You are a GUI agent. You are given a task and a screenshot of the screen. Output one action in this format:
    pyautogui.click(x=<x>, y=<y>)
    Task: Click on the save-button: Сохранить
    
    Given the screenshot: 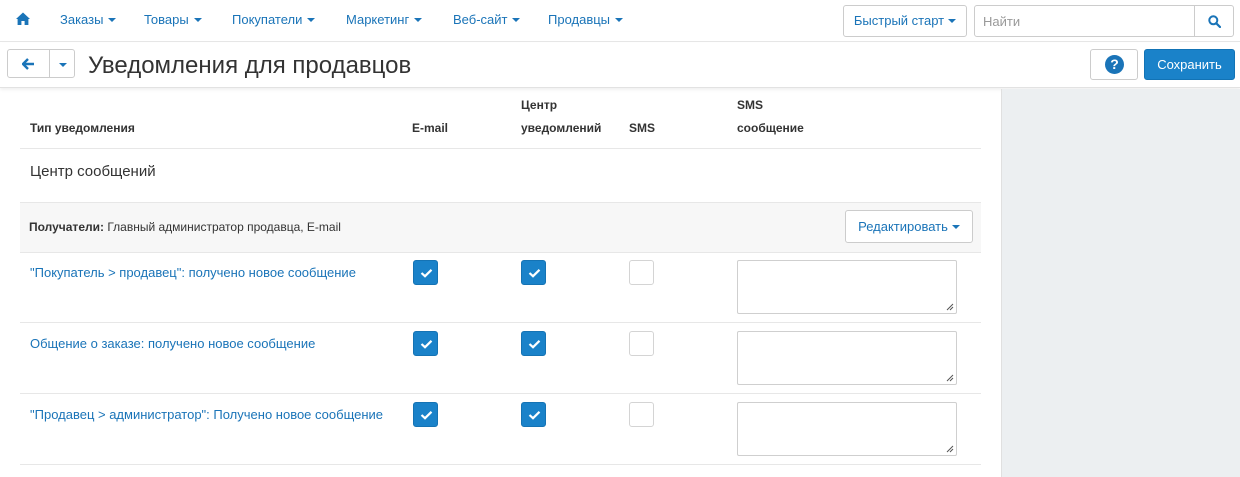 What is the action you would take?
    pyautogui.click(x=1189, y=64)
    